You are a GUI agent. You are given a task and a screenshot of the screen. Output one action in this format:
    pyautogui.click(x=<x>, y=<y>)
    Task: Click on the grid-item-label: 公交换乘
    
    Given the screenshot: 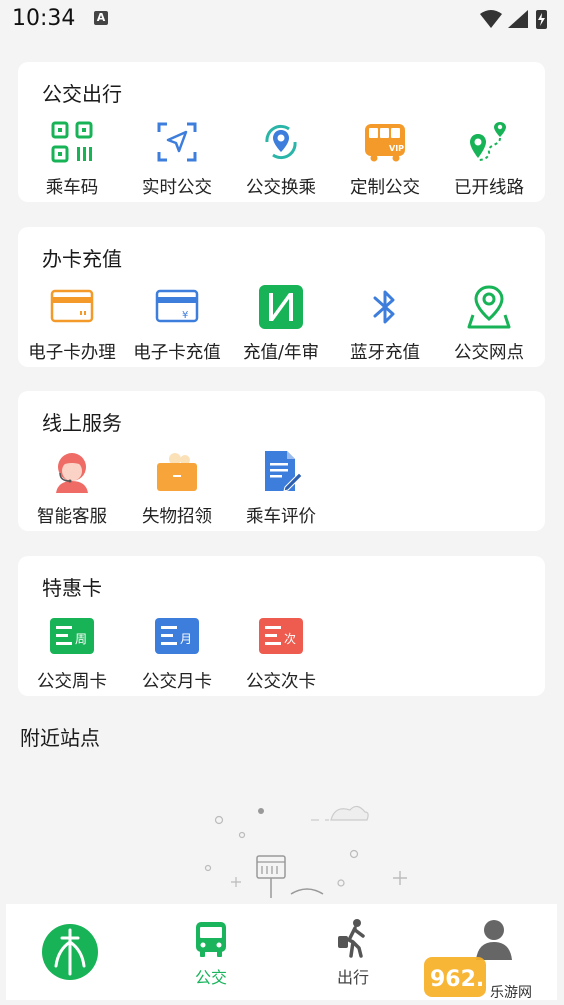 What is the action you would take?
    pyautogui.click(x=281, y=188)
    